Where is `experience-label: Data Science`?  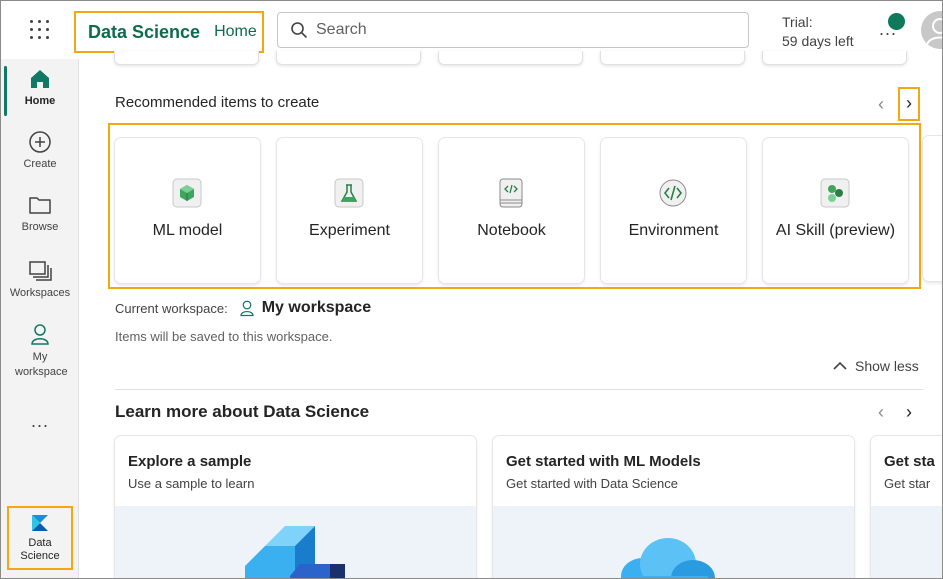
experience-label: Data Science is located at coordinates (40, 549).